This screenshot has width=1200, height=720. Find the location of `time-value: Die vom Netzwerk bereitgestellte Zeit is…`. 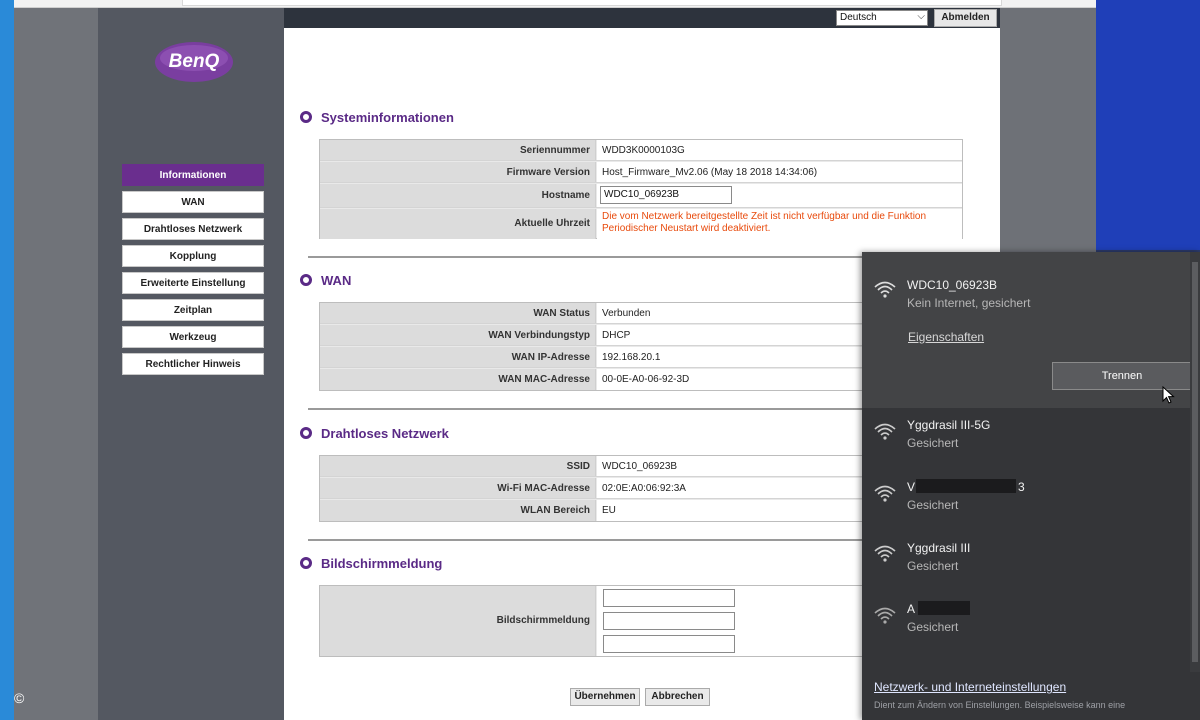

time-value: Die vom Netzwerk bereitgestellte Zeit is… is located at coordinates (779, 224).